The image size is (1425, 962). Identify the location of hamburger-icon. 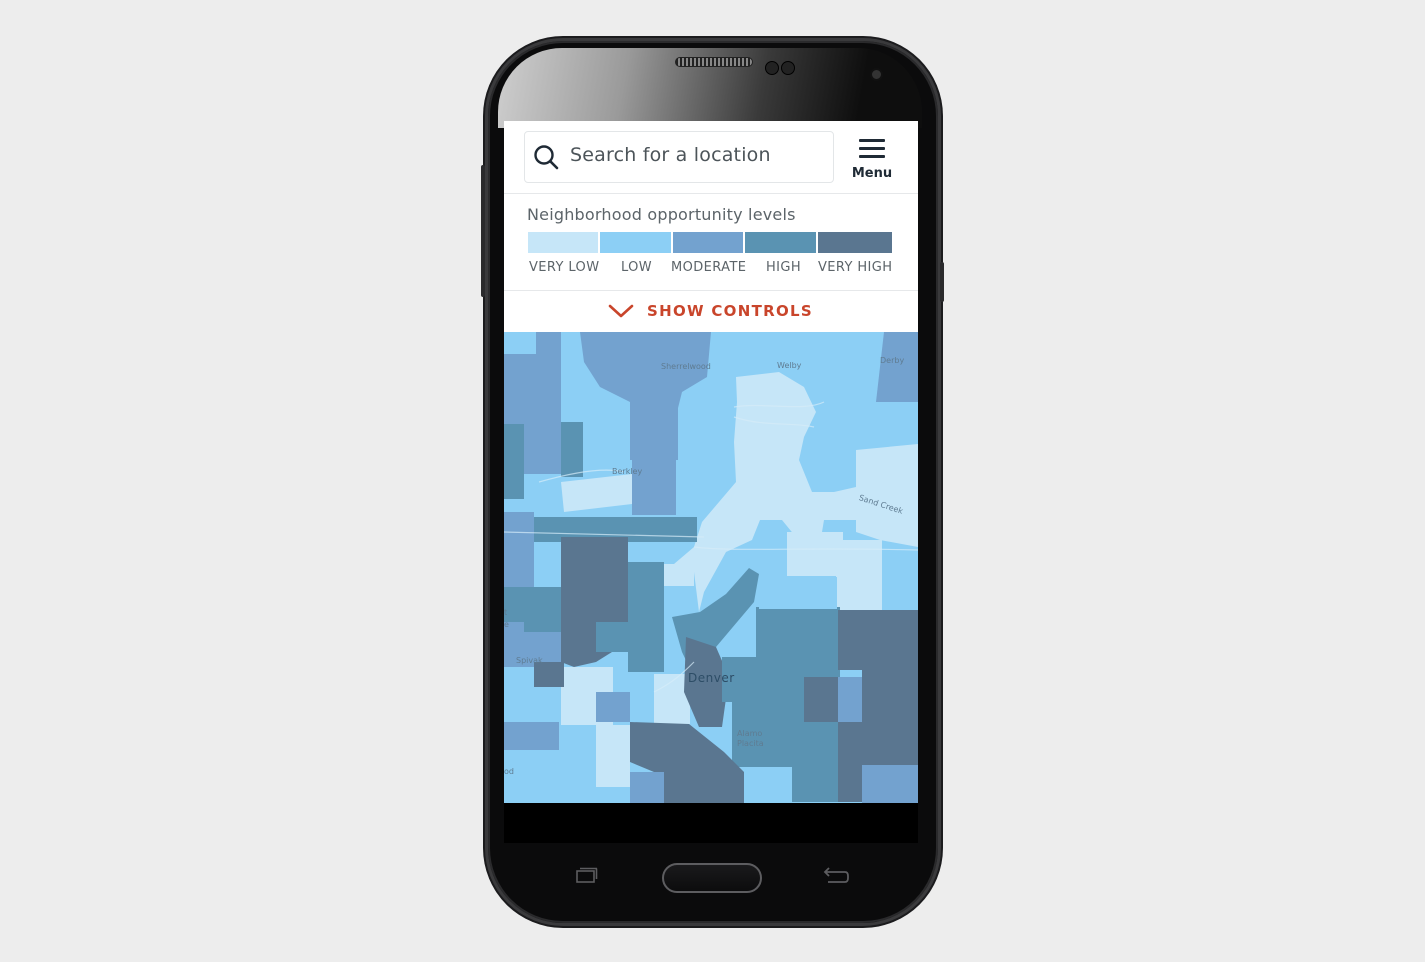
(872, 147).